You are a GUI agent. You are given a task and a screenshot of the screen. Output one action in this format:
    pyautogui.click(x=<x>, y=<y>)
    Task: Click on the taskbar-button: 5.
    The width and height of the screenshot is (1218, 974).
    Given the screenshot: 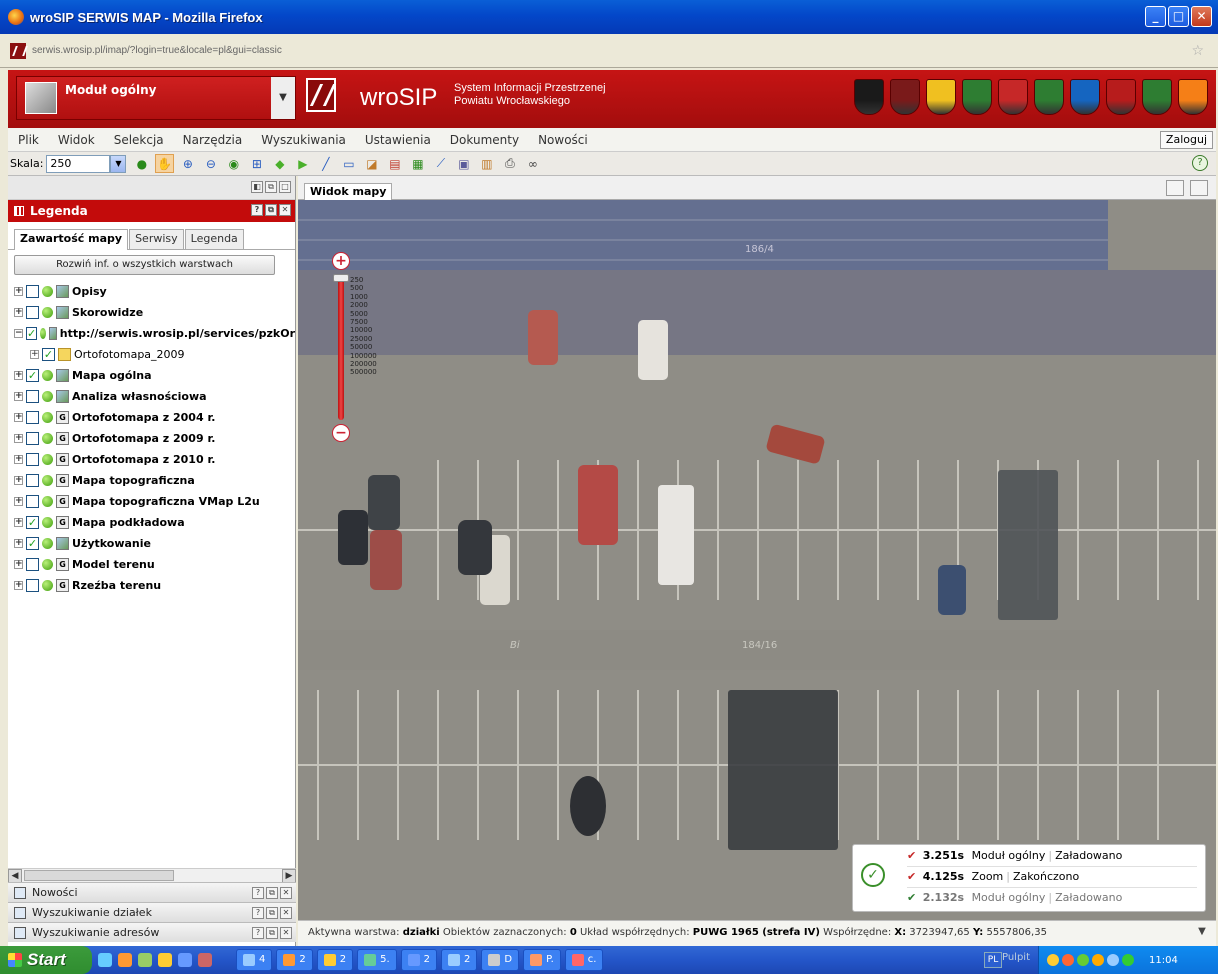 What is the action you would take?
    pyautogui.click(x=377, y=960)
    